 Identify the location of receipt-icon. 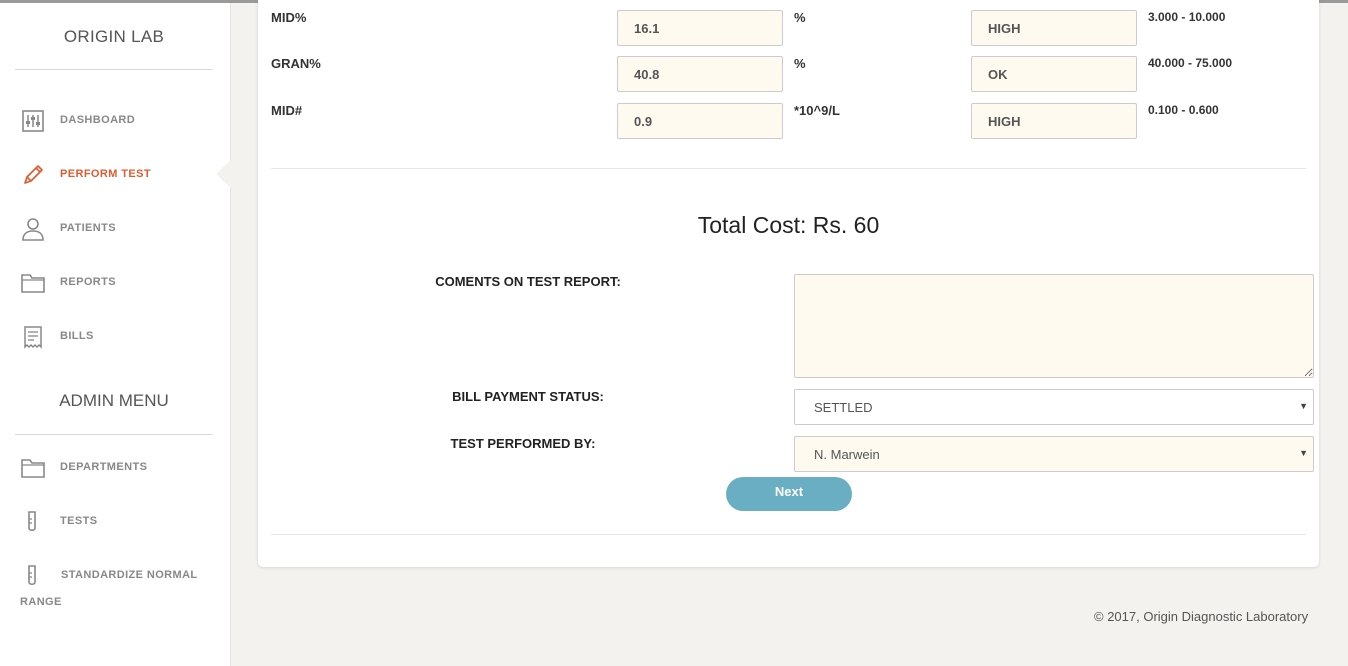
(33, 337).